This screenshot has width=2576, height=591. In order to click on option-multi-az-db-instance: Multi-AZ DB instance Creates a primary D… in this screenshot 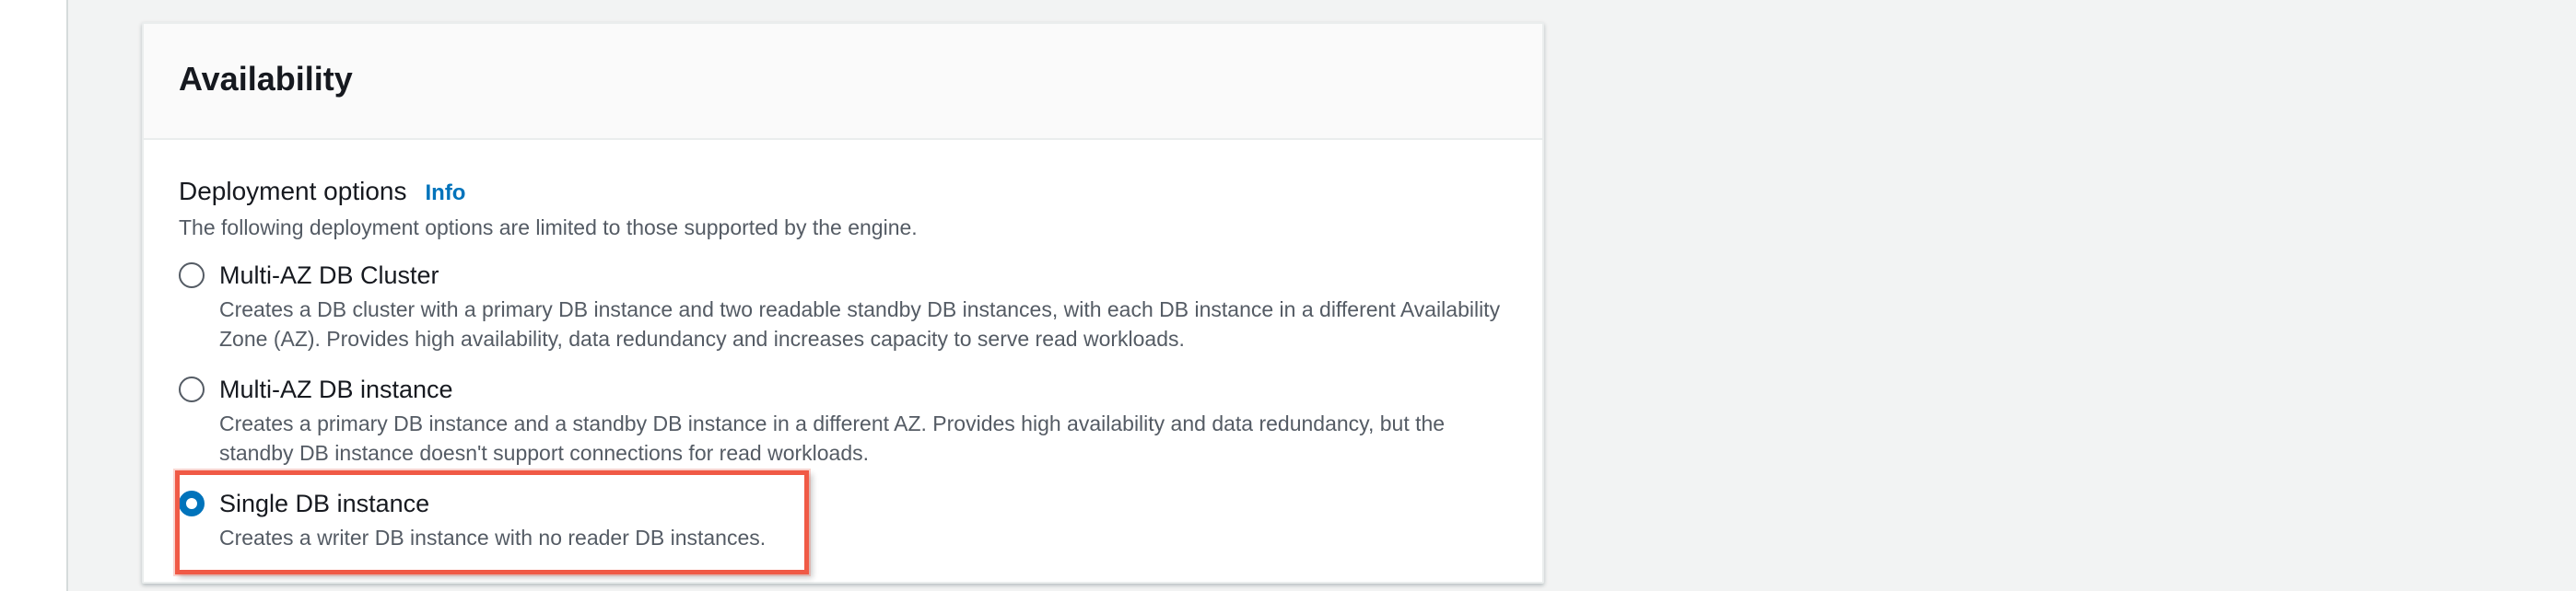, I will do `click(843, 421)`.